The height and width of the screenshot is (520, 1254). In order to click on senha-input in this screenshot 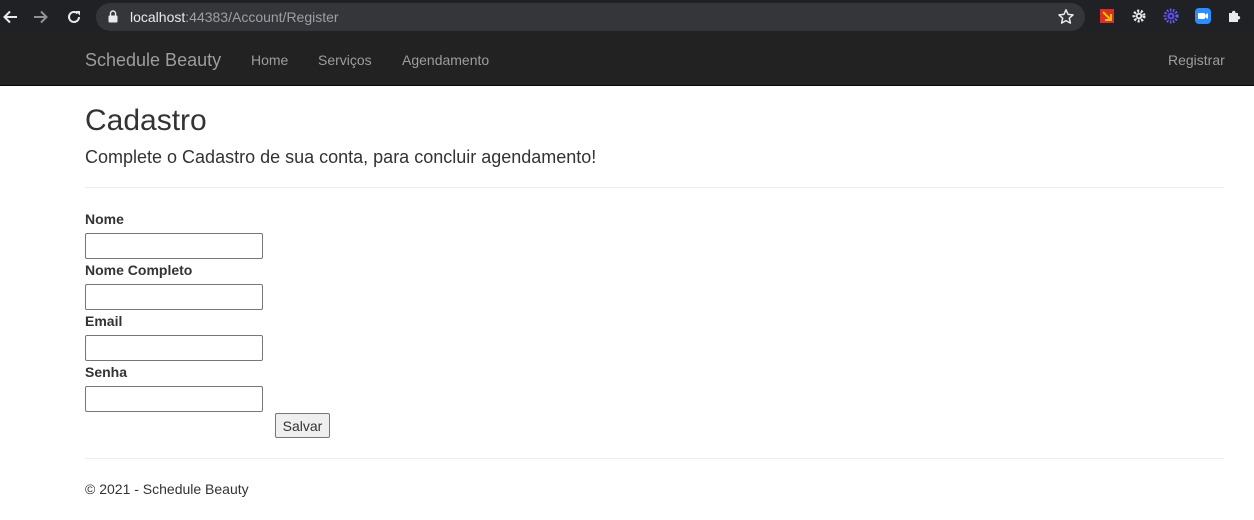, I will do `click(174, 399)`.